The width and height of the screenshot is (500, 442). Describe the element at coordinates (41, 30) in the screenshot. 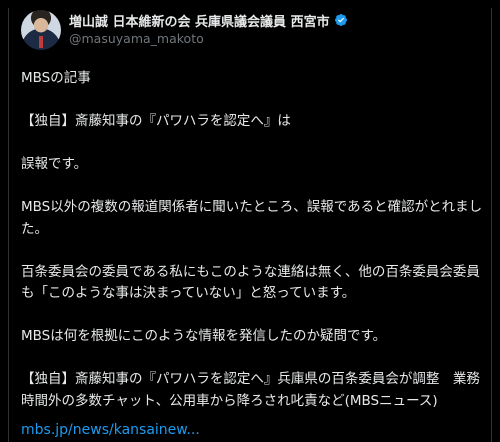

I see `avatar` at that location.